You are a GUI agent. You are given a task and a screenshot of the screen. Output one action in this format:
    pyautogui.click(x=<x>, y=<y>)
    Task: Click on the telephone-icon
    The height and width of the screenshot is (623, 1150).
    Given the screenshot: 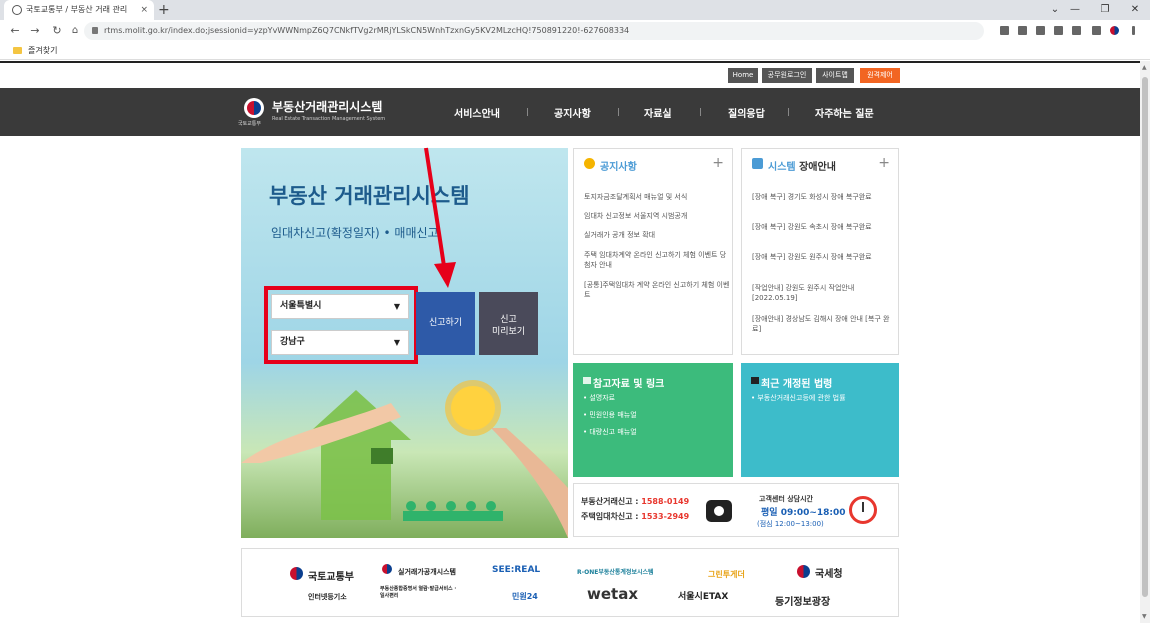 What is the action you would take?
    pyautogui.click(x=719, y=511)
    